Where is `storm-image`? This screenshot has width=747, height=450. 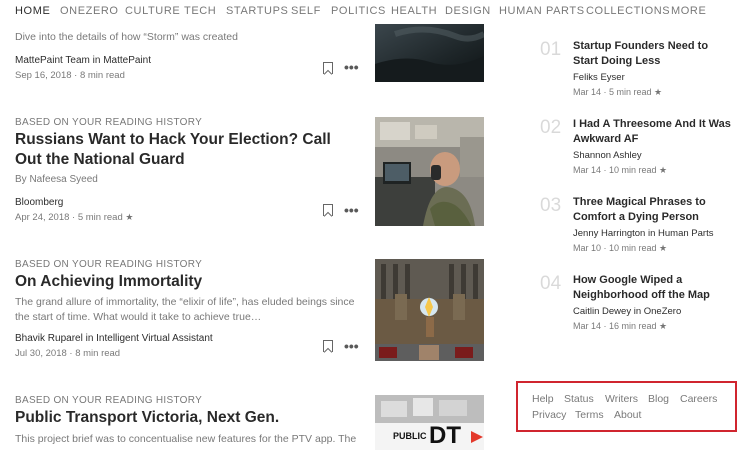 storm-image is located at coordinates (429, 53).